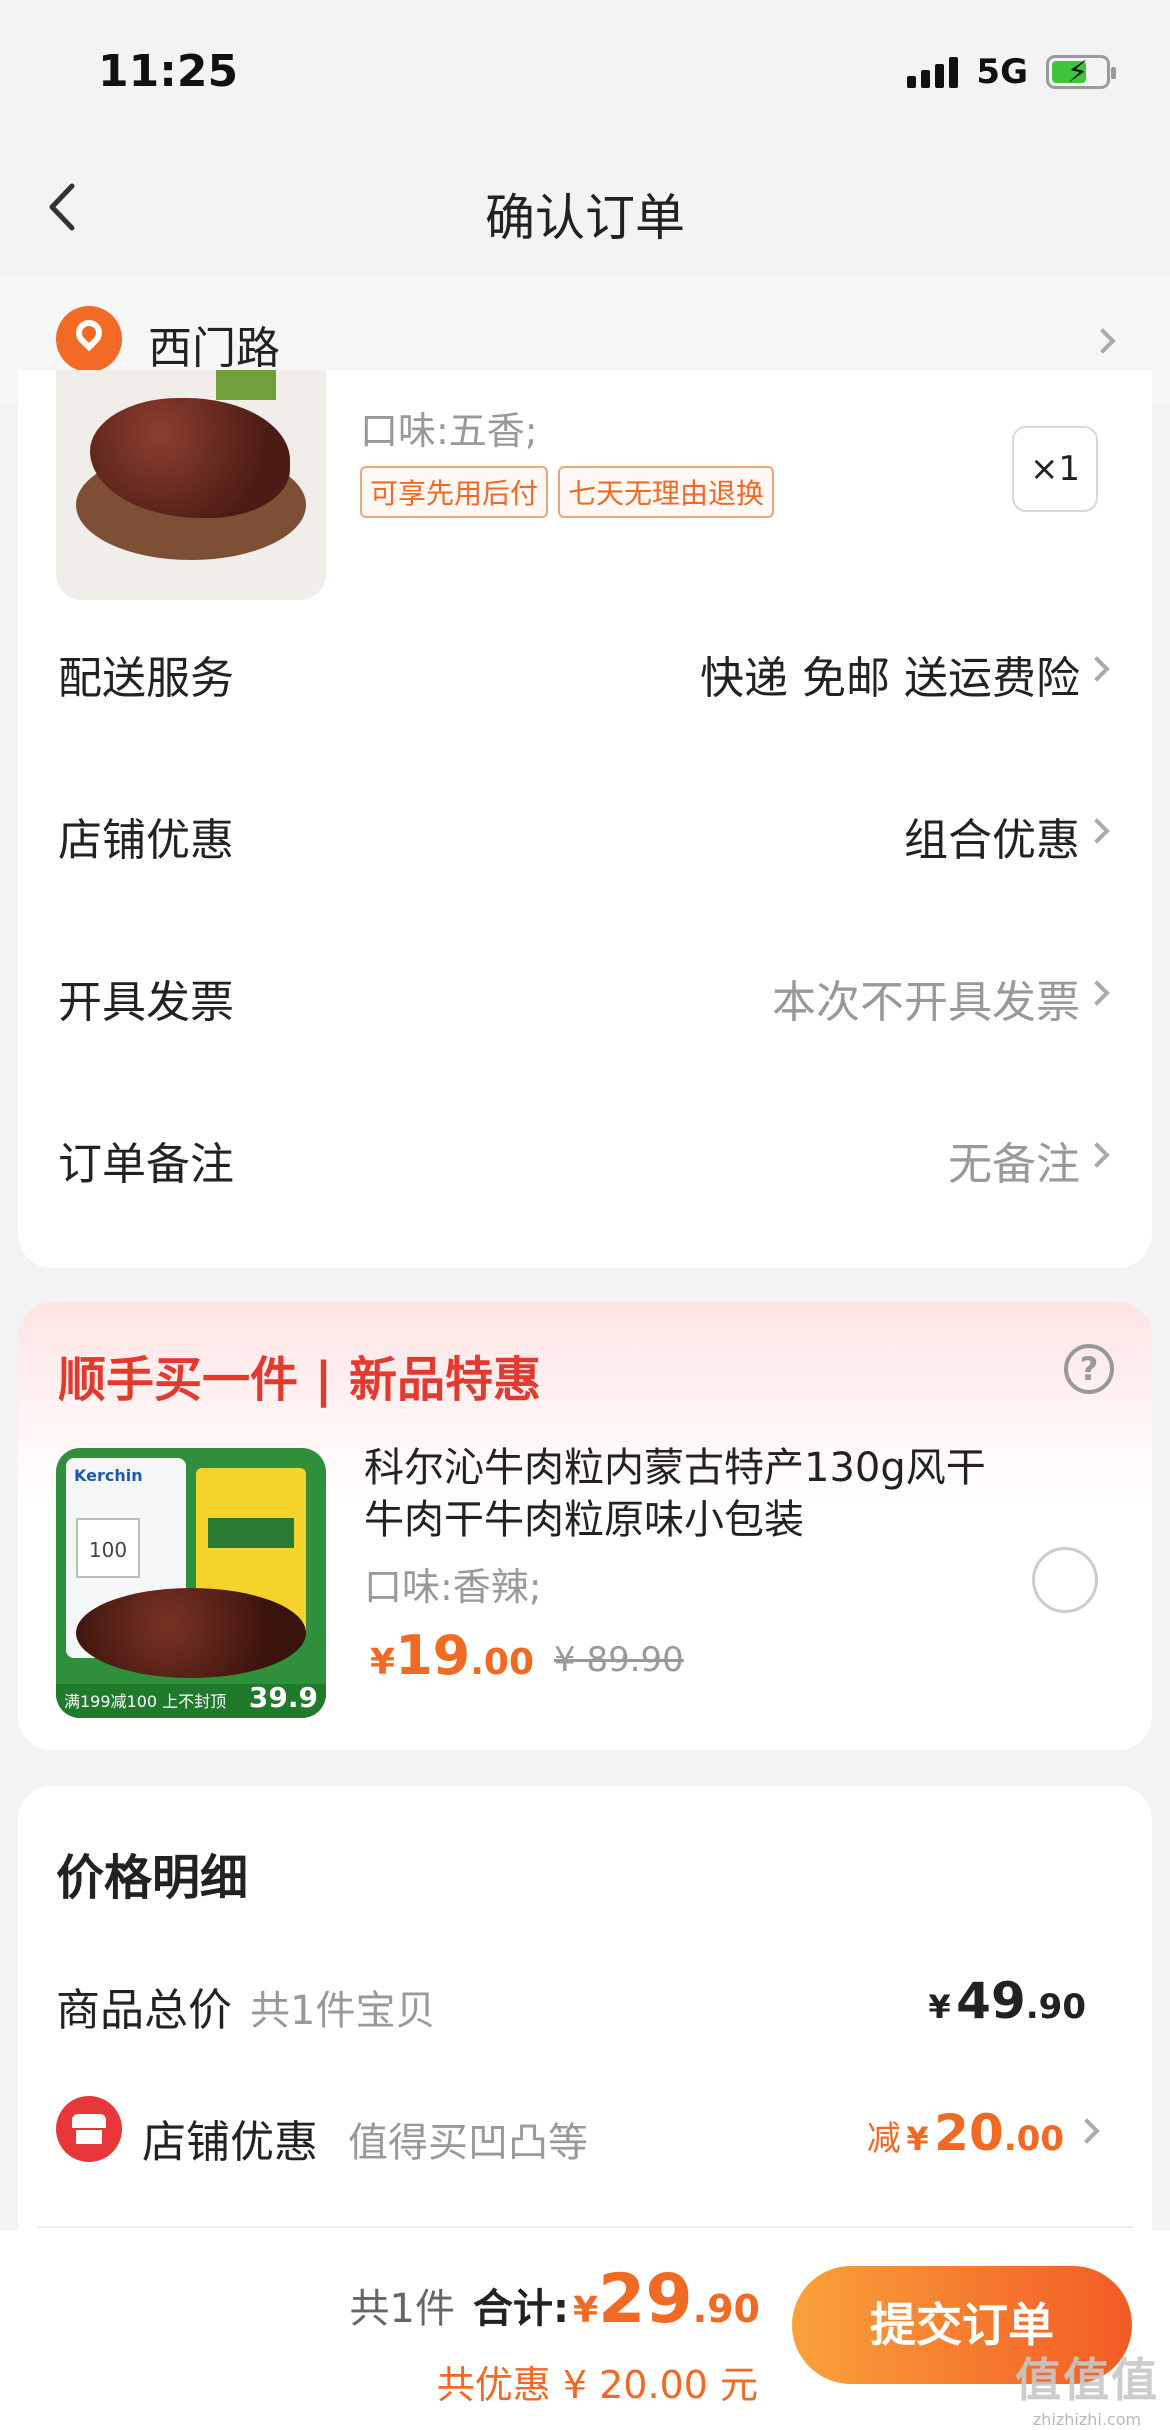  What do you see at coordinates (1065, 1580) in the screenshot?
I see `promo-select-radio` at bounding box center [1065, 1580].